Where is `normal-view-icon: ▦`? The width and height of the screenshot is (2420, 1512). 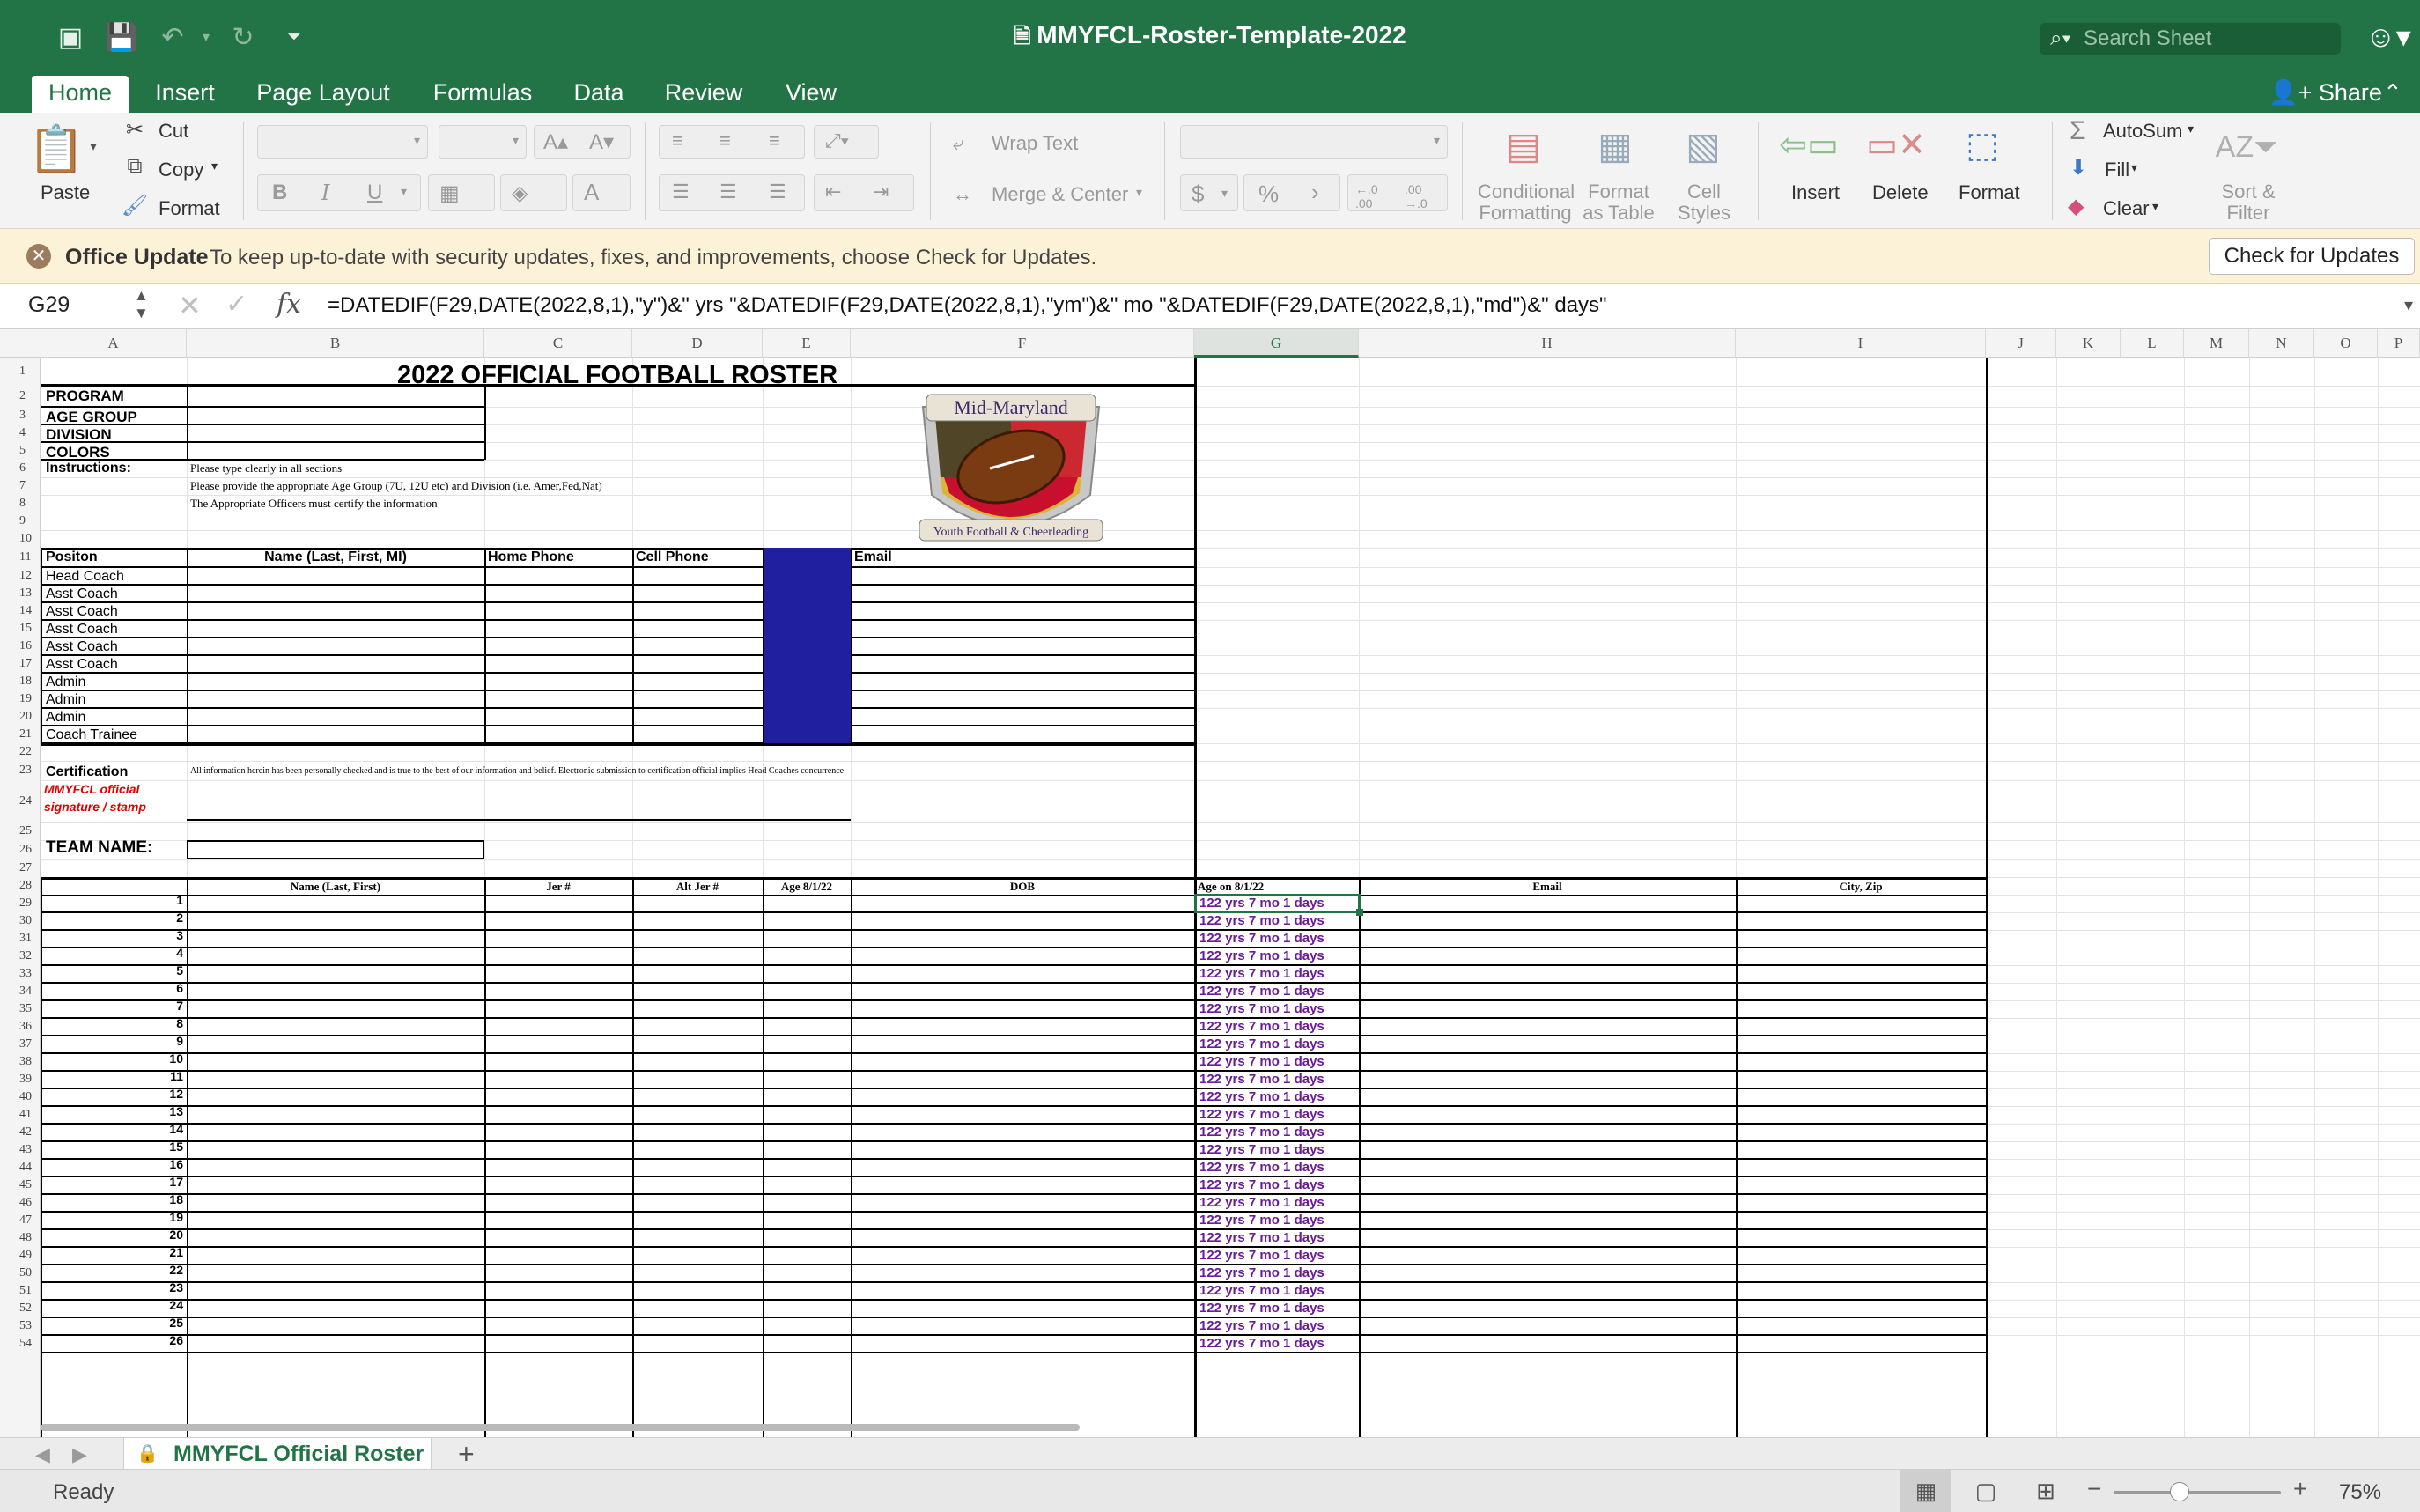 normal-view-icon: ▦ is located at coordinates (1925, 1491).